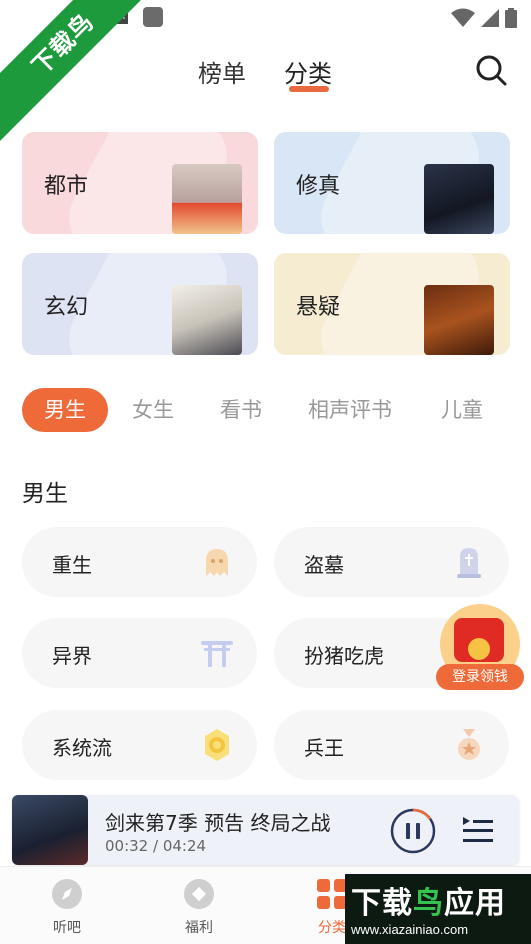 The width and height of the screenshot is (531, 944). What do you see at coordinates (463, 17) in the screenshot?
I see `wifi-icon` at bounding box center [463, 17].